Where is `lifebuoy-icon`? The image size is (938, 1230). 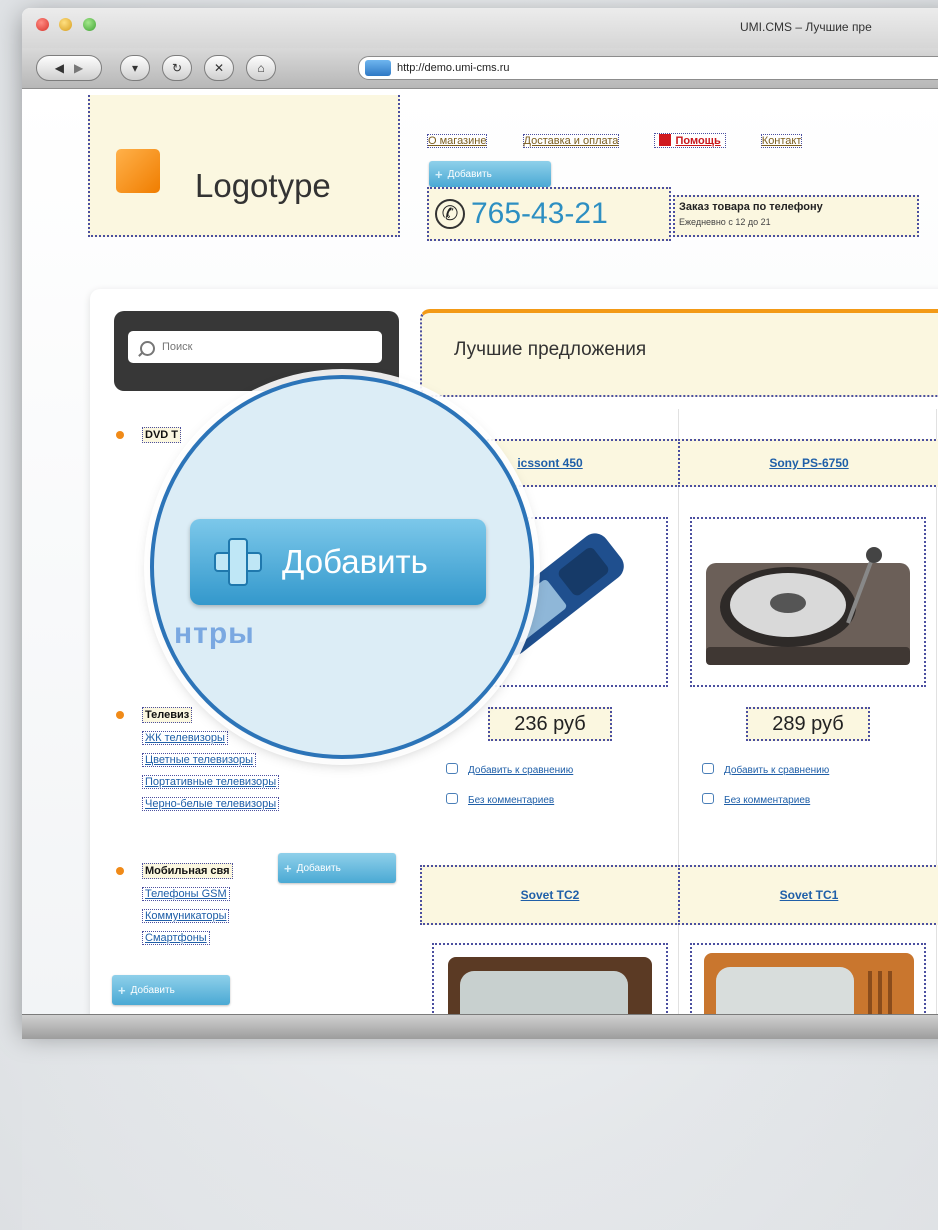 lifebuoy-icon is located at coordinates (665, 140).